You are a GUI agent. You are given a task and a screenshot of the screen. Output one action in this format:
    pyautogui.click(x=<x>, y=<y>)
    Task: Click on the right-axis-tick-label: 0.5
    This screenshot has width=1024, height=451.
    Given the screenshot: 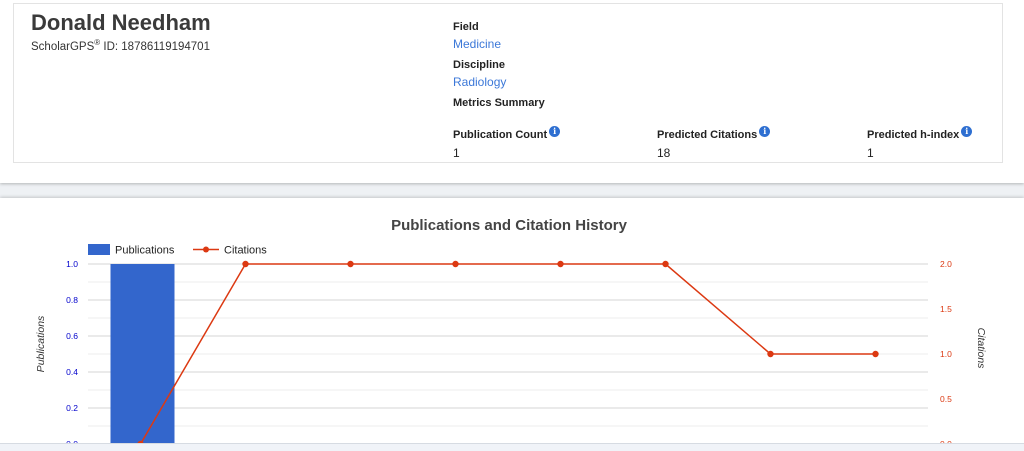 What is the action you would take?
    pyautogui.click(x=946, y=399)
    